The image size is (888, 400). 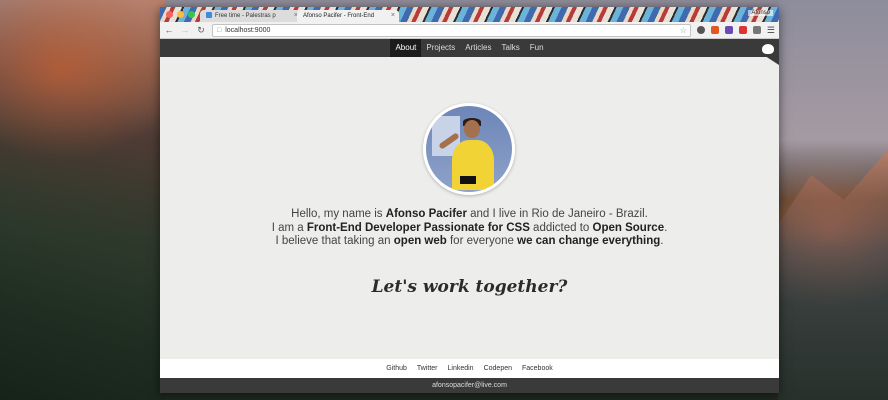 I want to click on window-controls, so click(x=180, y=14).